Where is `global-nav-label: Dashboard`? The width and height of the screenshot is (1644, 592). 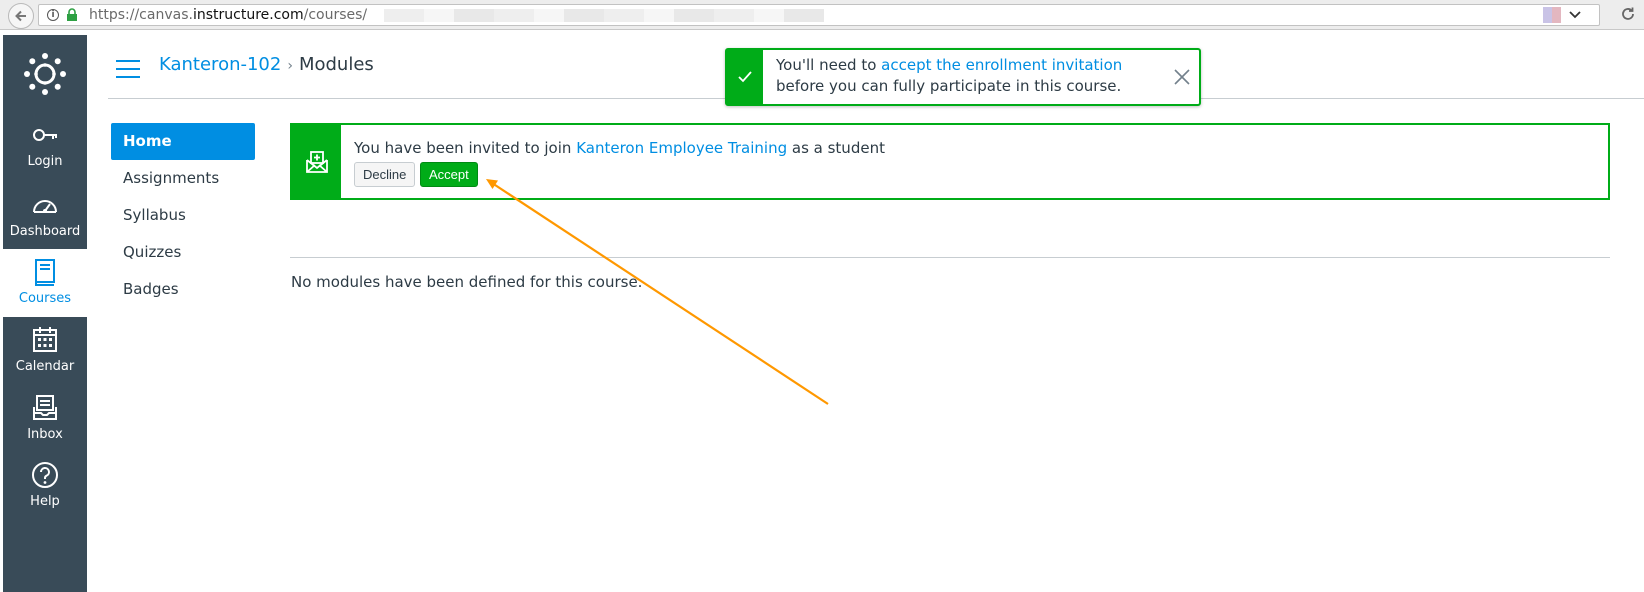
global-nav-label: Dashboard is located at coordinates (45, 231).